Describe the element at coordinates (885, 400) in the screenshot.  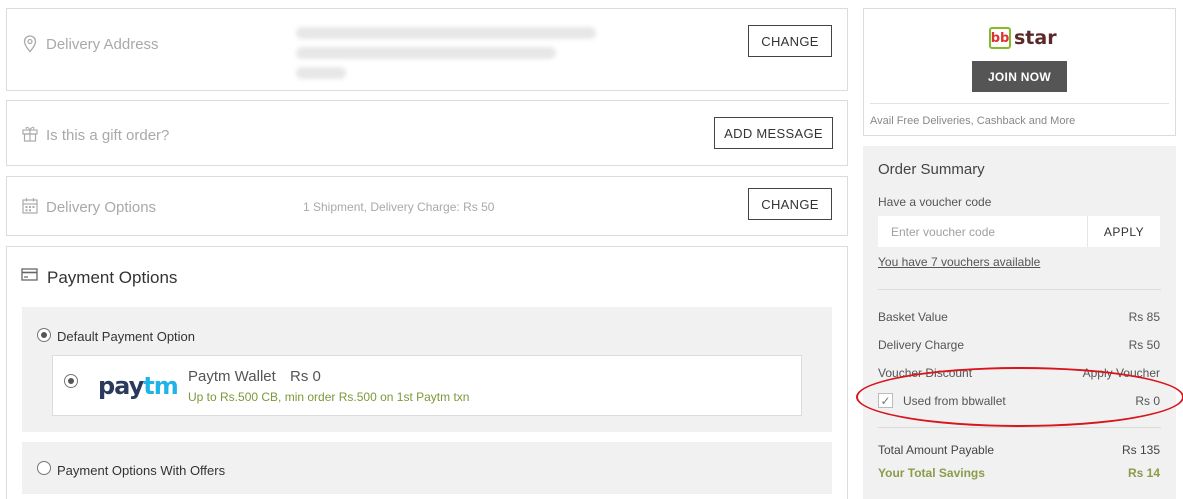
I see `bbwallet-checkbox: ✓` at that location.